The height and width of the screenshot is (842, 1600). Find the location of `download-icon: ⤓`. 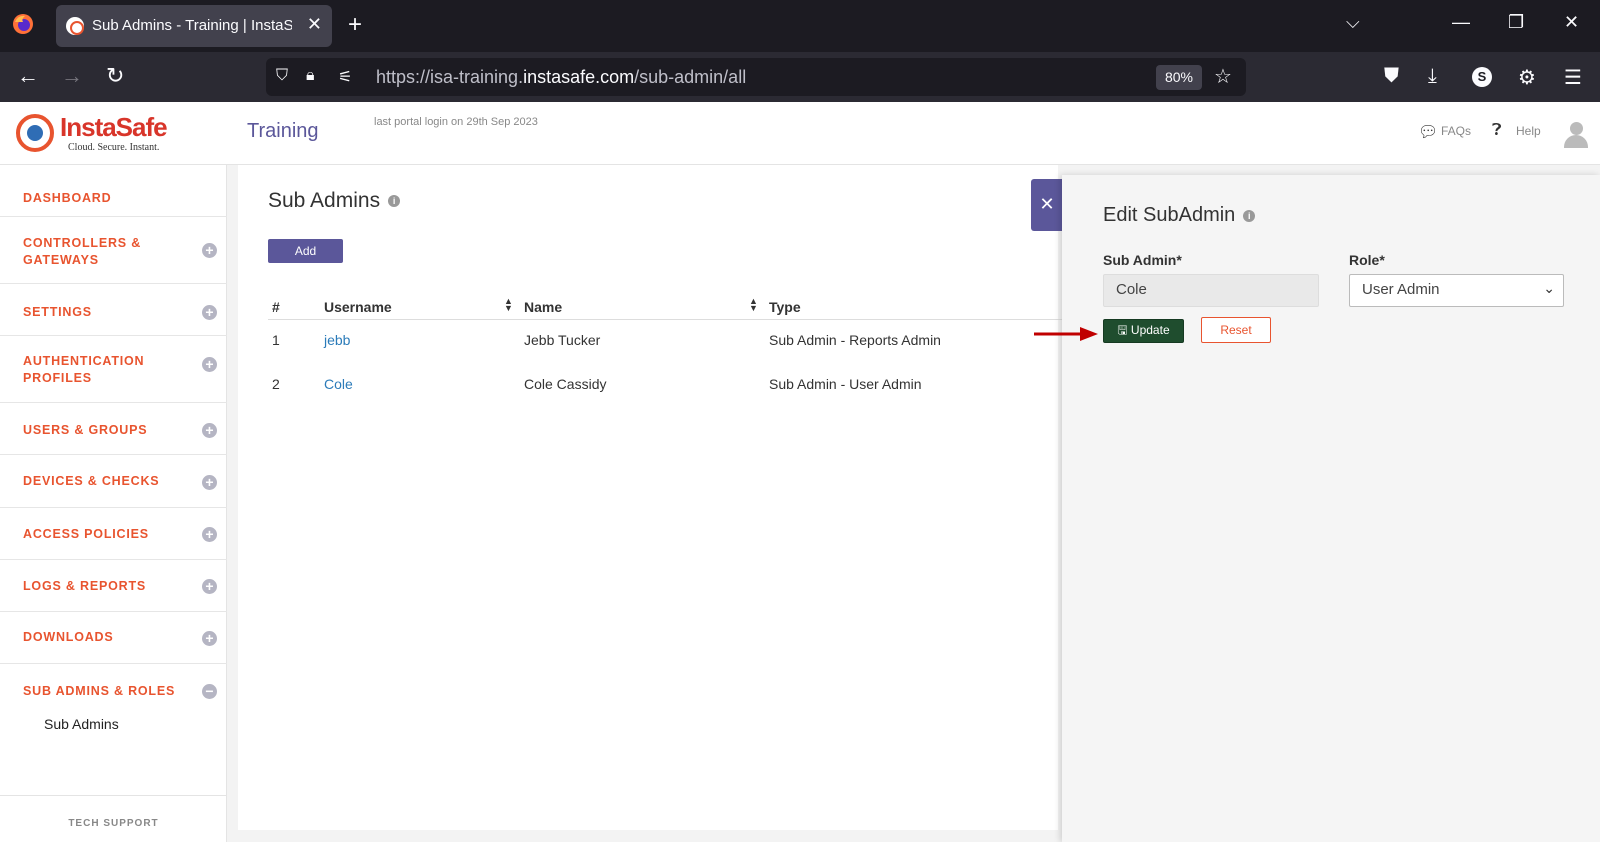

download-icon: ⤓ is located at coordinates (1432, 76).